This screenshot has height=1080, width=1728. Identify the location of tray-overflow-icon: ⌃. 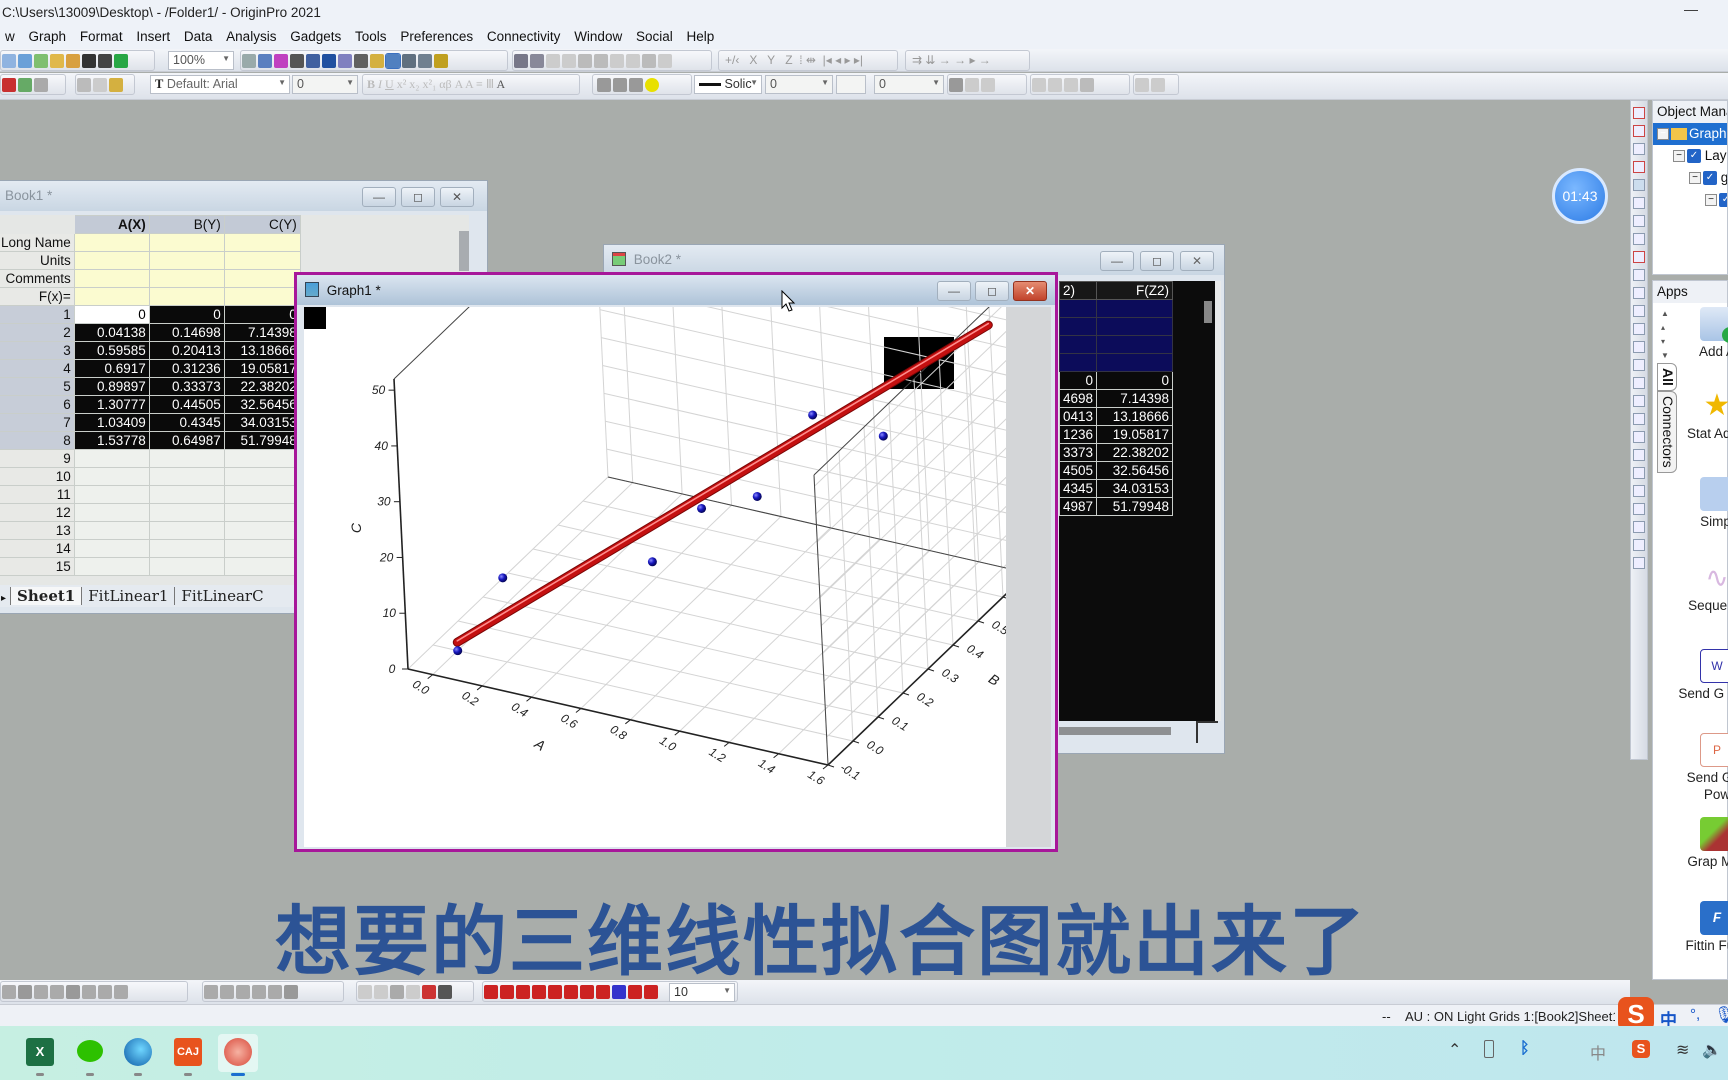
(1454, 1050).